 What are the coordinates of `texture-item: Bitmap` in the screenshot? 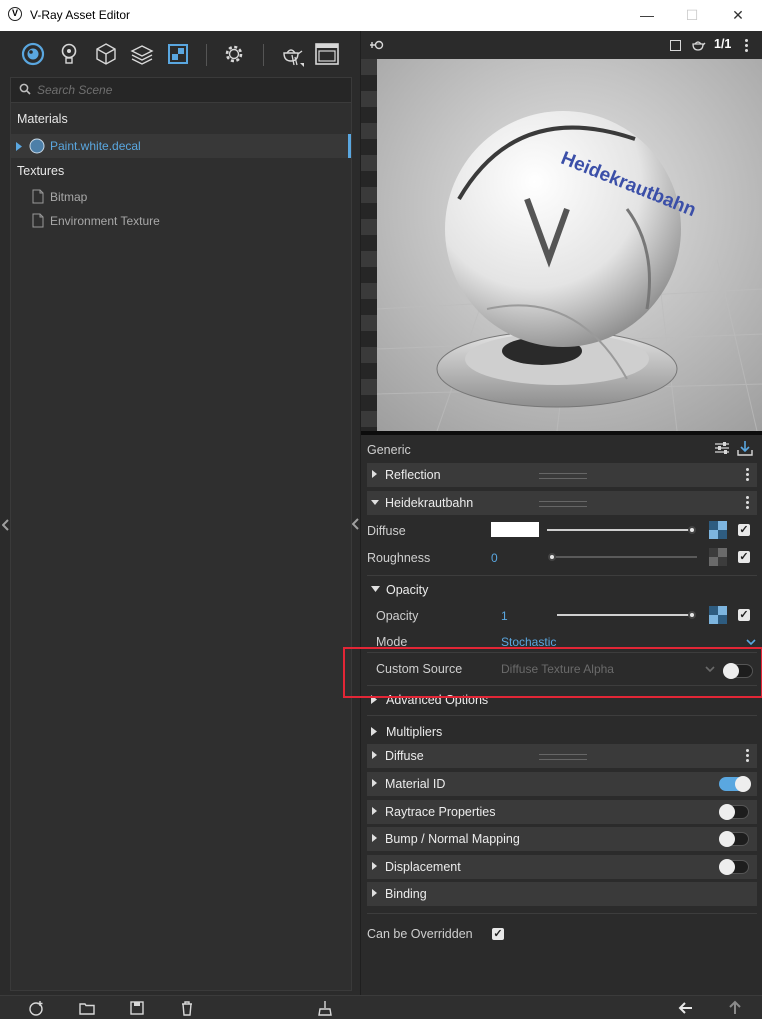 It's located at (181, 197).